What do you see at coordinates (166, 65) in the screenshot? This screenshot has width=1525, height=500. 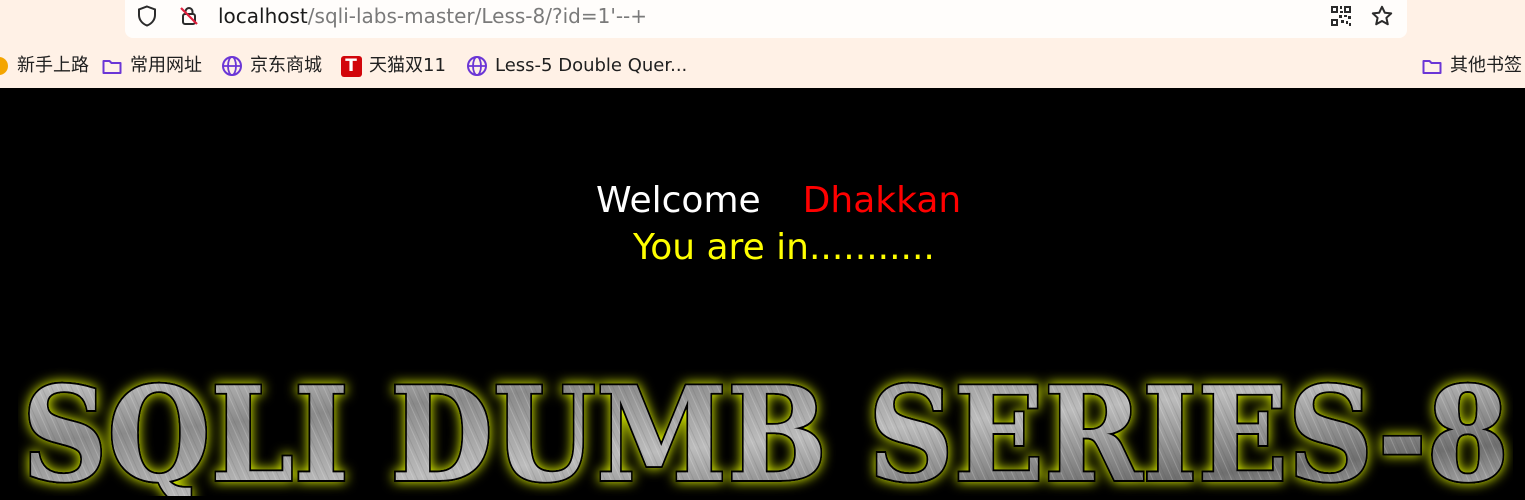 I see `bookmark-label: 常用网址` at bounding box center [166, 65].